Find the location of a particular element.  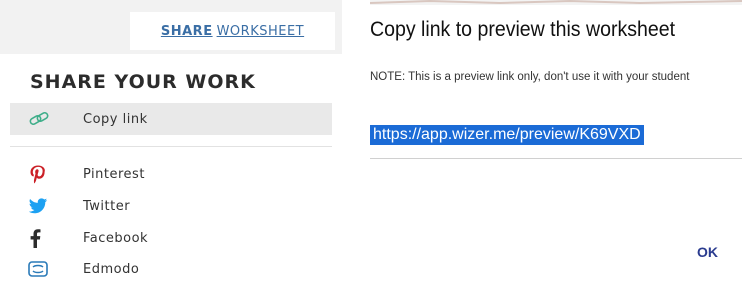

share-item-label: Facebook is located at coordinates (116, 238).